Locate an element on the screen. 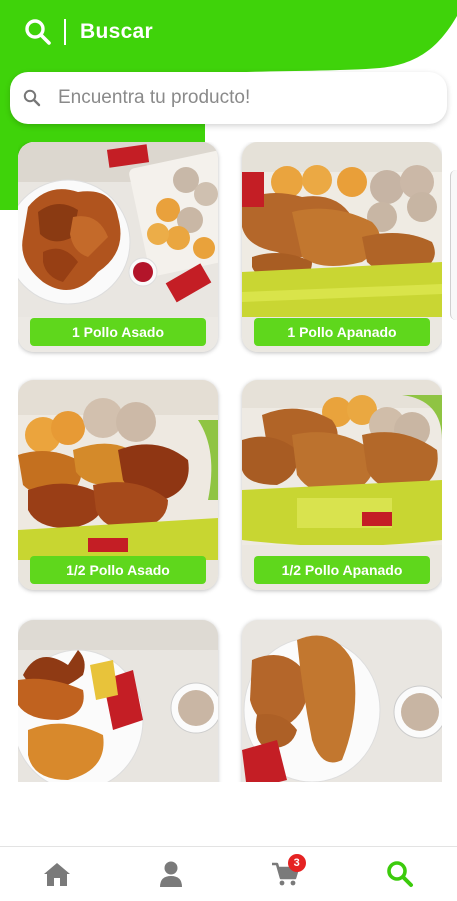  nav-profile is located at coordinates (171, 874).